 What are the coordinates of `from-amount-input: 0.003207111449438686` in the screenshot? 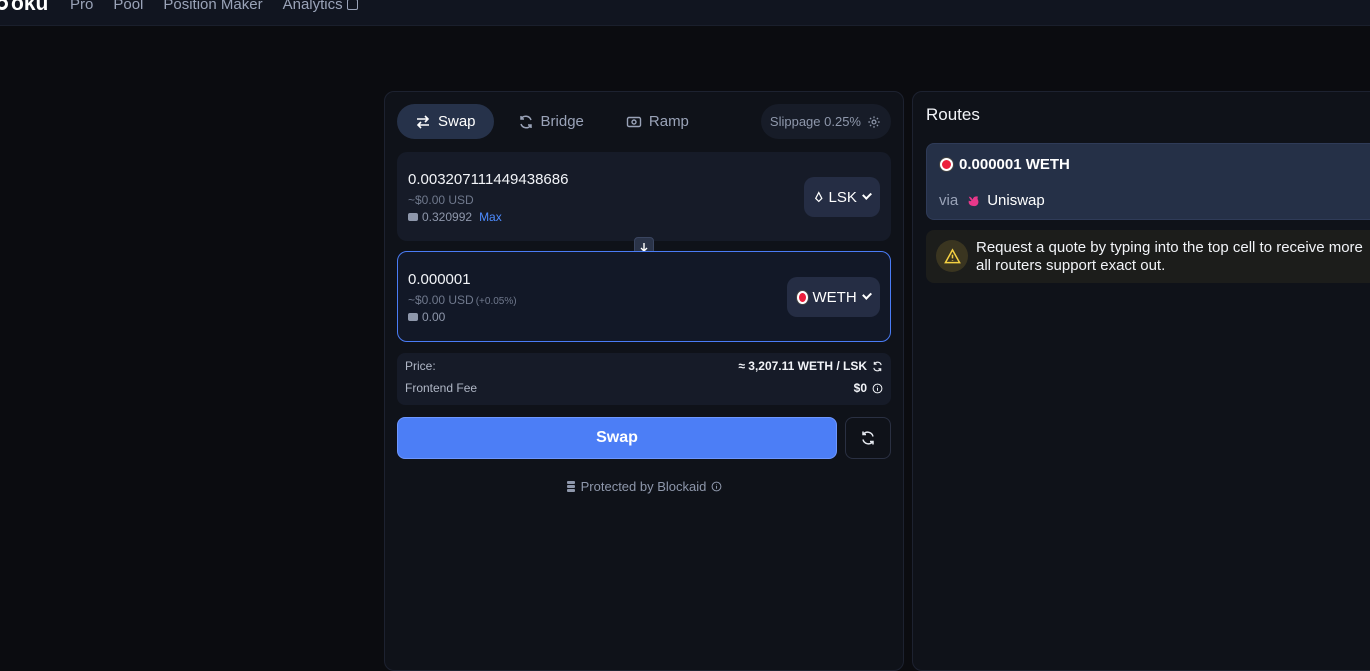 It's located at (488, 179).